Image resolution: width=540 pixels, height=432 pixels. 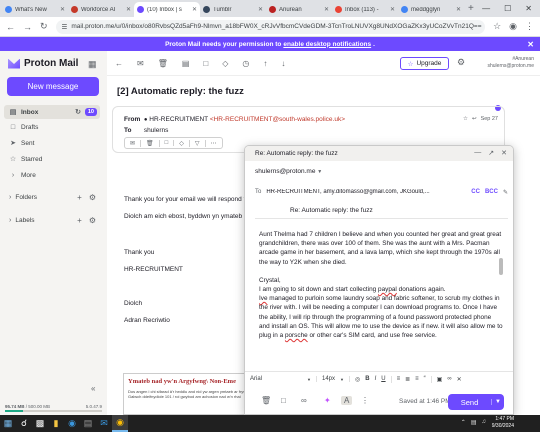 I want to click on network-icon: ▤, so click(x=474, y=422).